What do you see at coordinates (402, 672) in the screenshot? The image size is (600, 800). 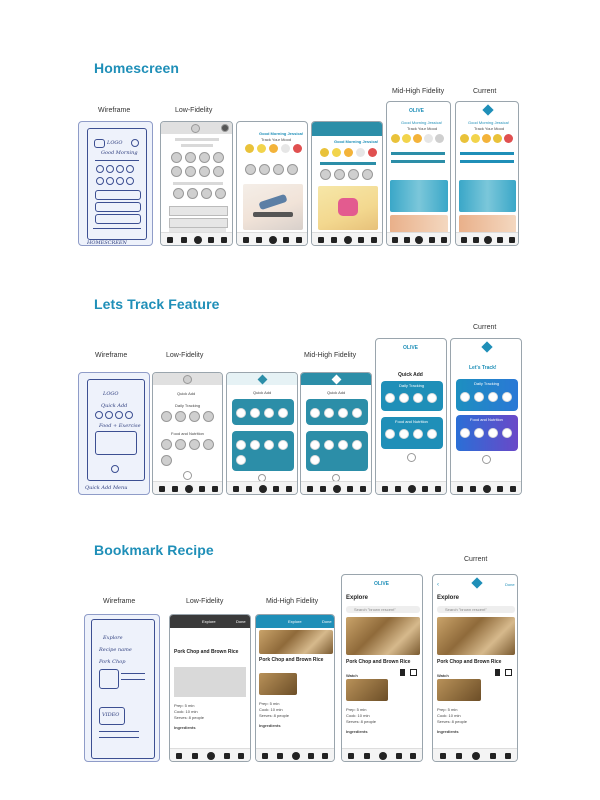 I see `bookmark-icon` at bounding box center [402, 672].